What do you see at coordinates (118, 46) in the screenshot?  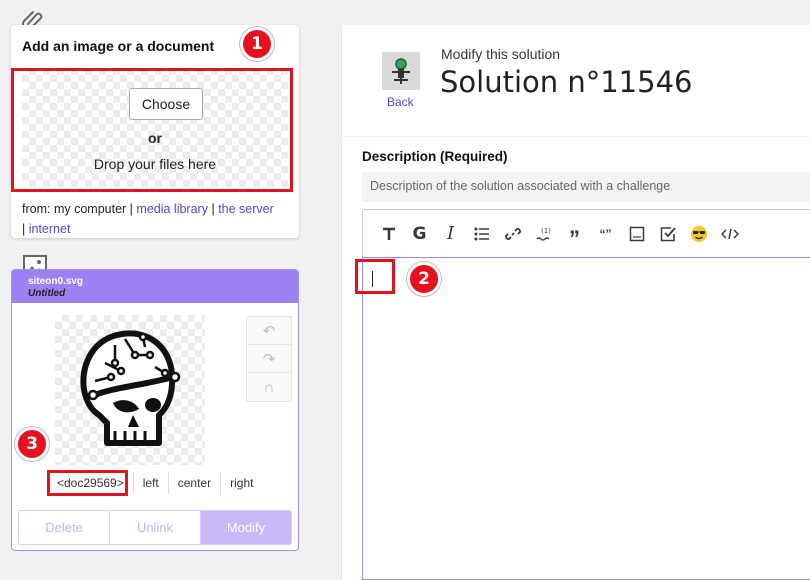 I see `upload-title: Add an image or a document` at bounding box center [118, 46].